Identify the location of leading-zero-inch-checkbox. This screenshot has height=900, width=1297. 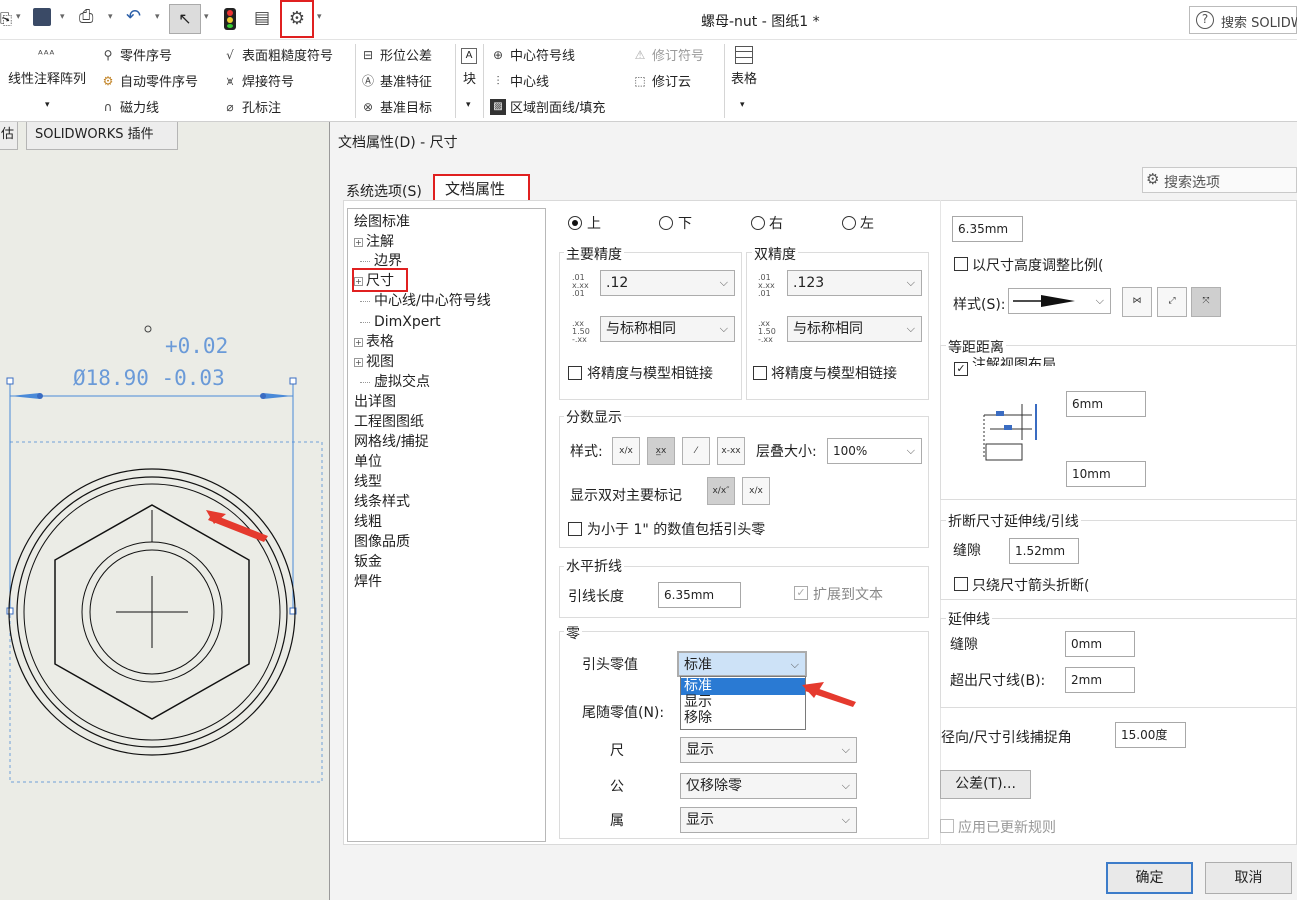
(575, 529).